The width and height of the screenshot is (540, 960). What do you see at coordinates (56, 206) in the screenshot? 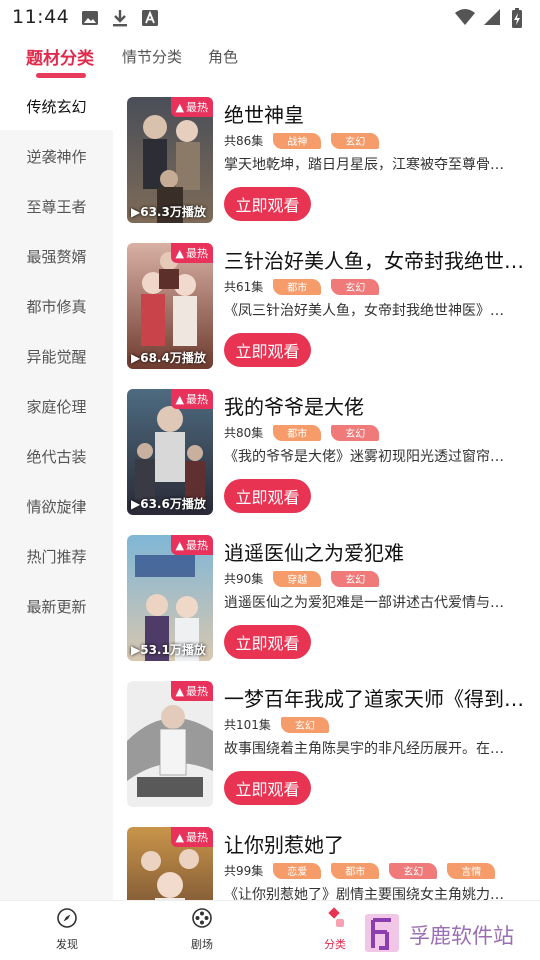
I see `sidebar-item-supreme-king: 至尊王者` at bounding box center [56, 206].